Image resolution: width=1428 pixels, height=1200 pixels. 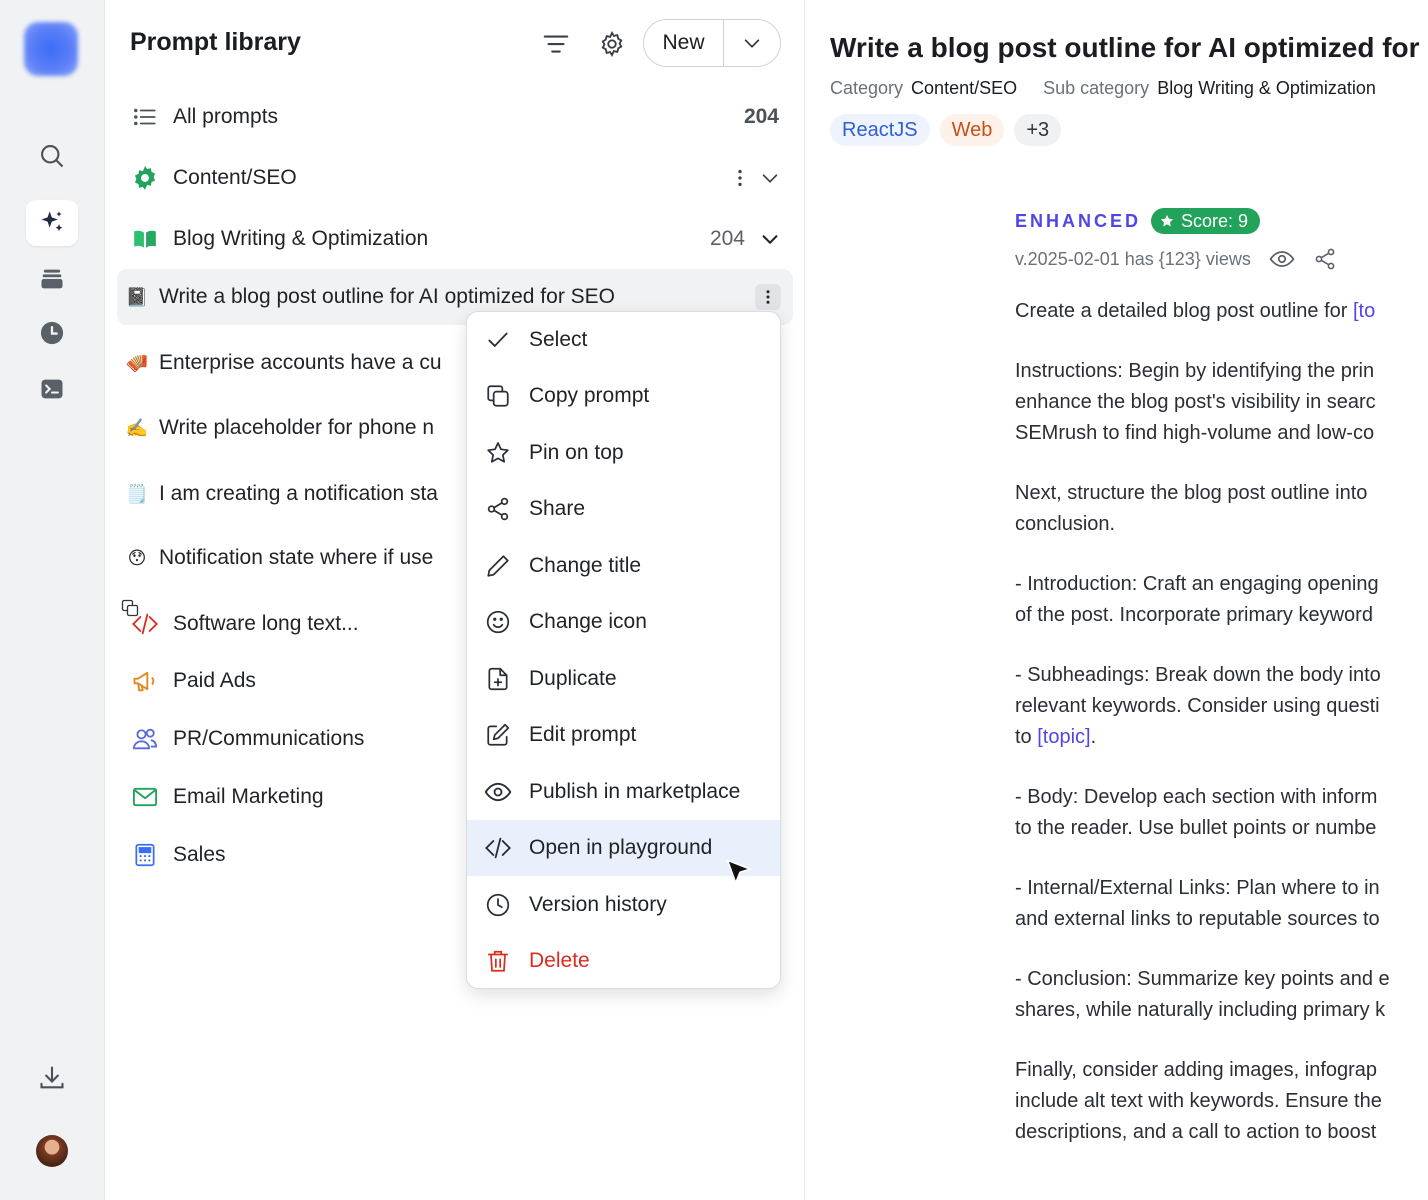 I want to click on menu-item-label: Duplicate, so click(x=573, y=678).